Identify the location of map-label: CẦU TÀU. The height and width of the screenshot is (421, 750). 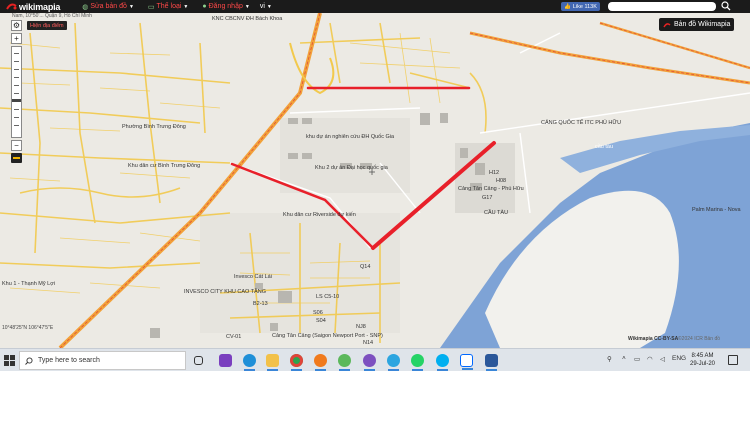
(496, 213).